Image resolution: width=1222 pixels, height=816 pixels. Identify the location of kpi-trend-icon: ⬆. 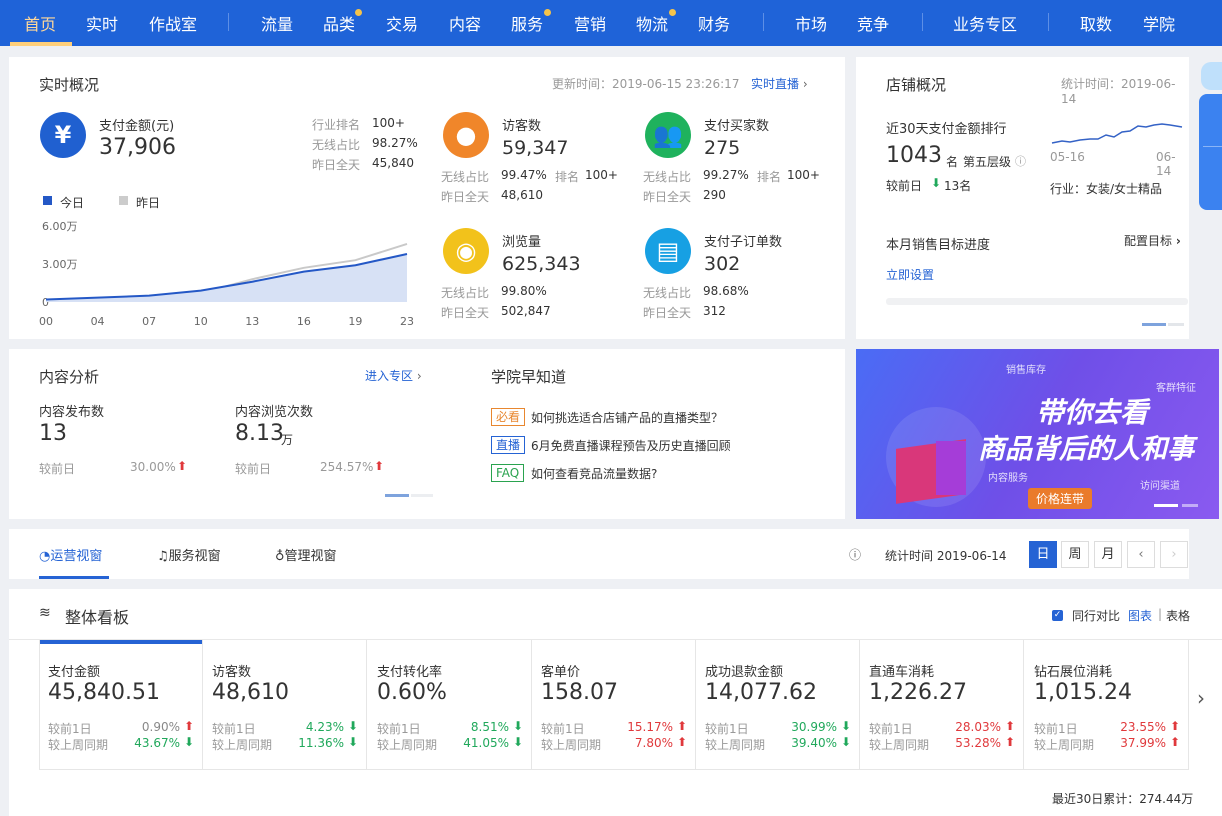
(1174, 742).